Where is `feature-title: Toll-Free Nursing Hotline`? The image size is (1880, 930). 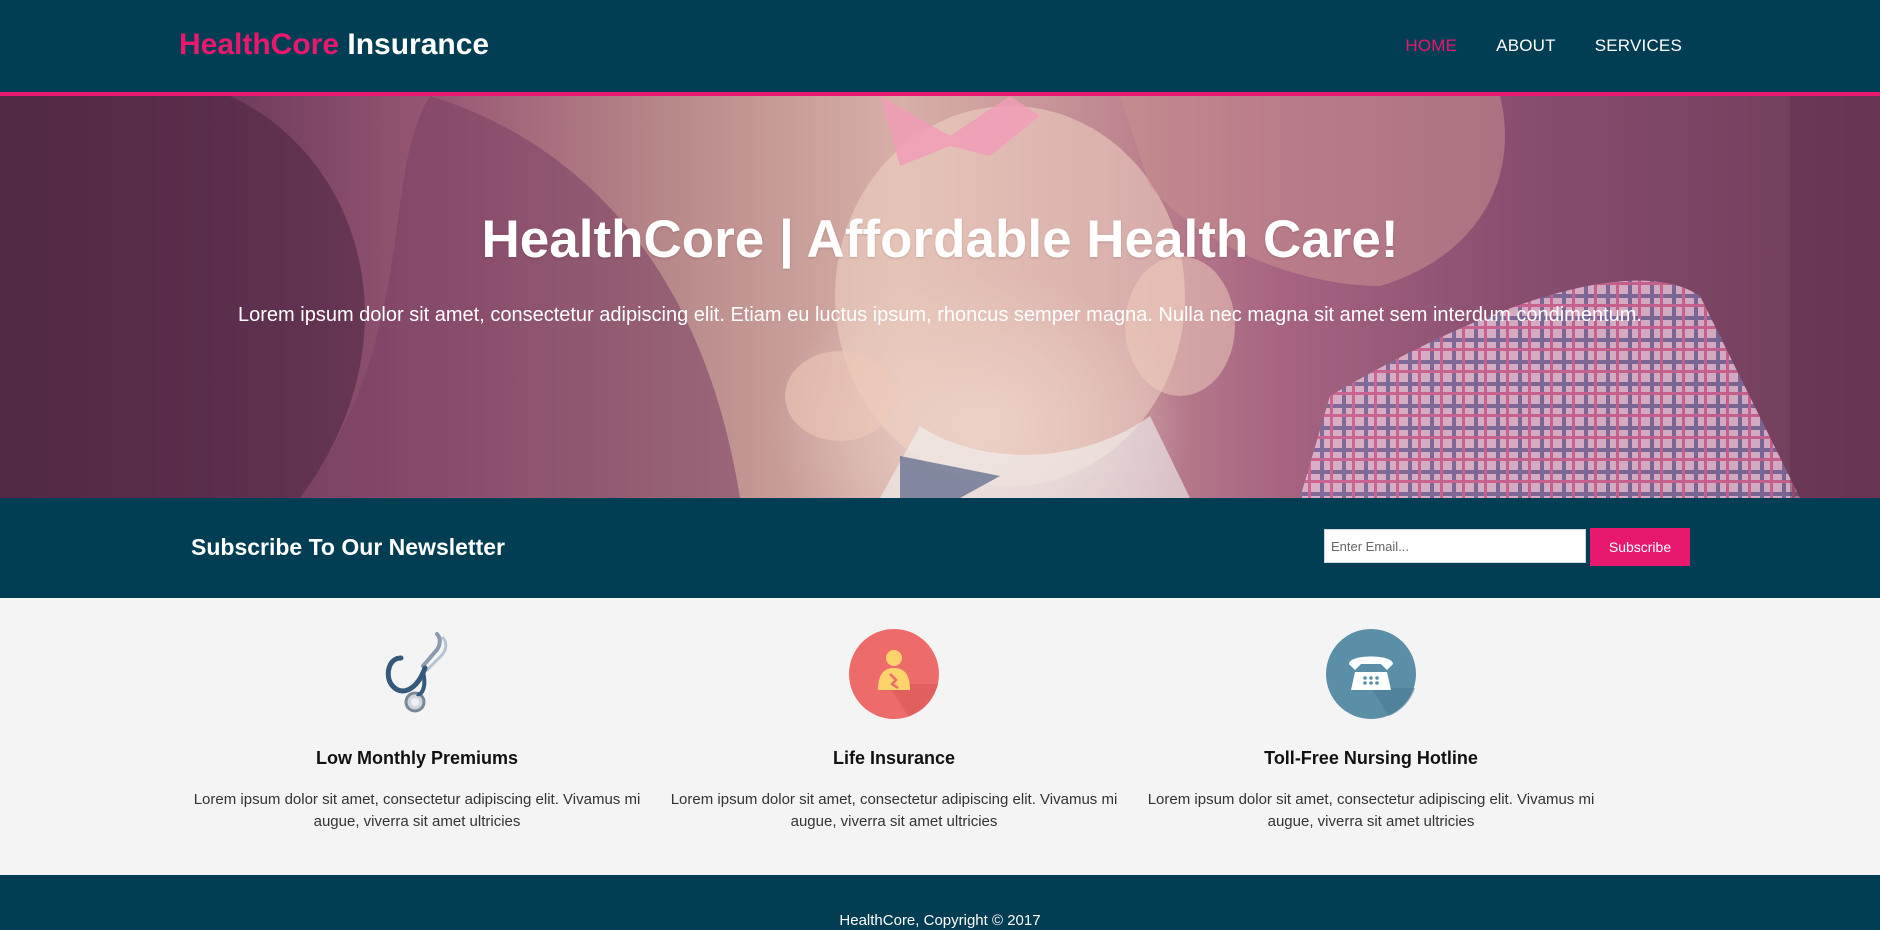 feature-title: Toll-Free Nursing Hotline is located at coordinates (1371, 758).